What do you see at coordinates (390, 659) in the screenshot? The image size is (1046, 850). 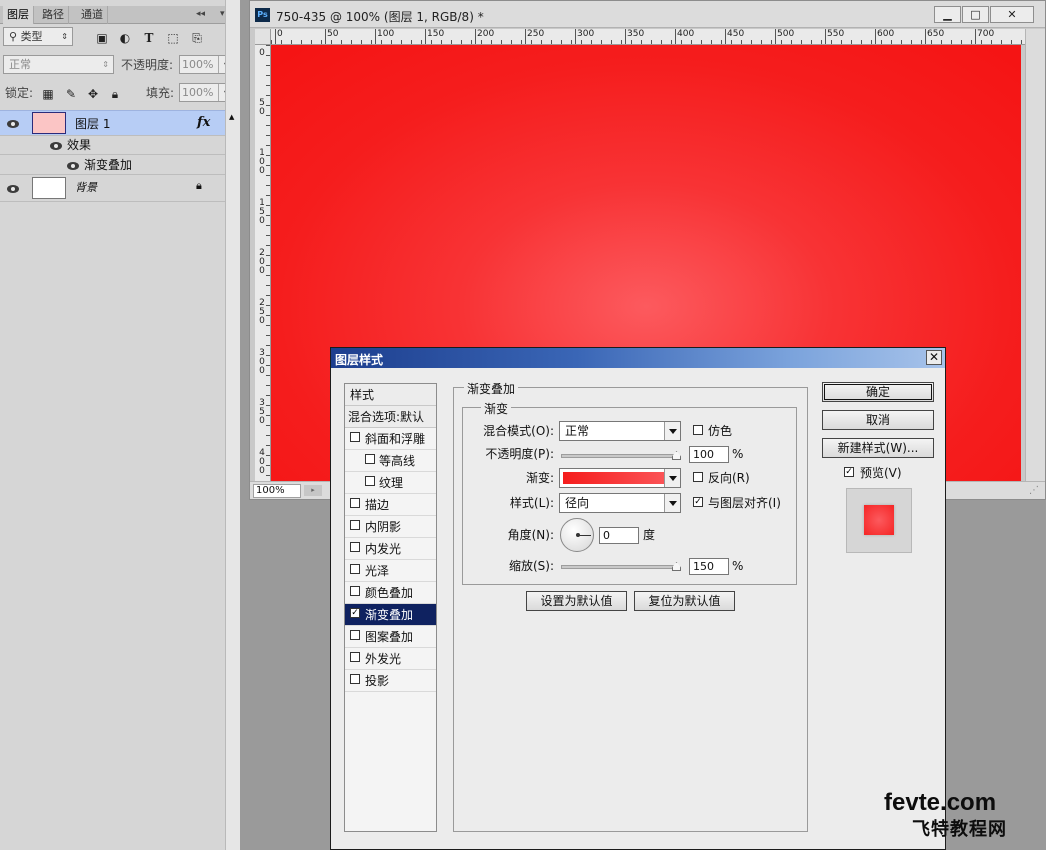 I see `style-item: 外发光` at bounding box center [390, 659].